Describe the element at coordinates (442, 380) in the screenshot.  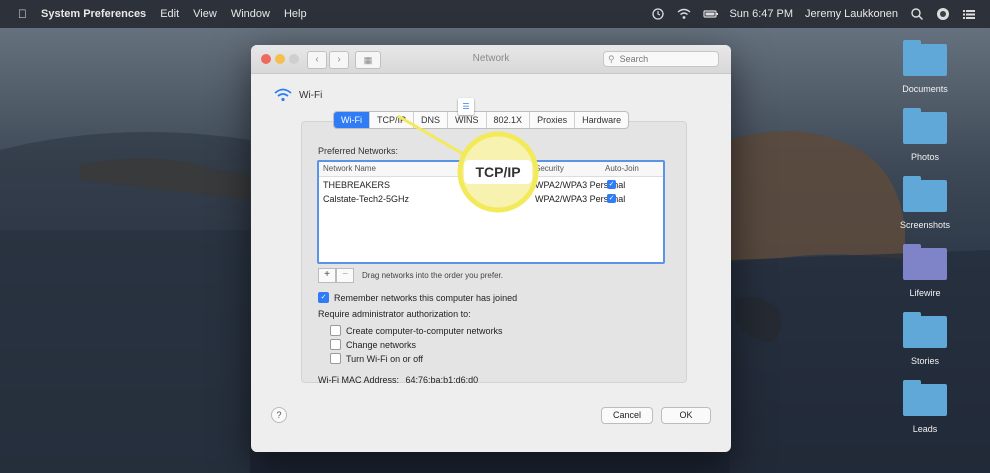
I see `mac-address-value: 64:76:ba:b1:d6:d0` at that location.